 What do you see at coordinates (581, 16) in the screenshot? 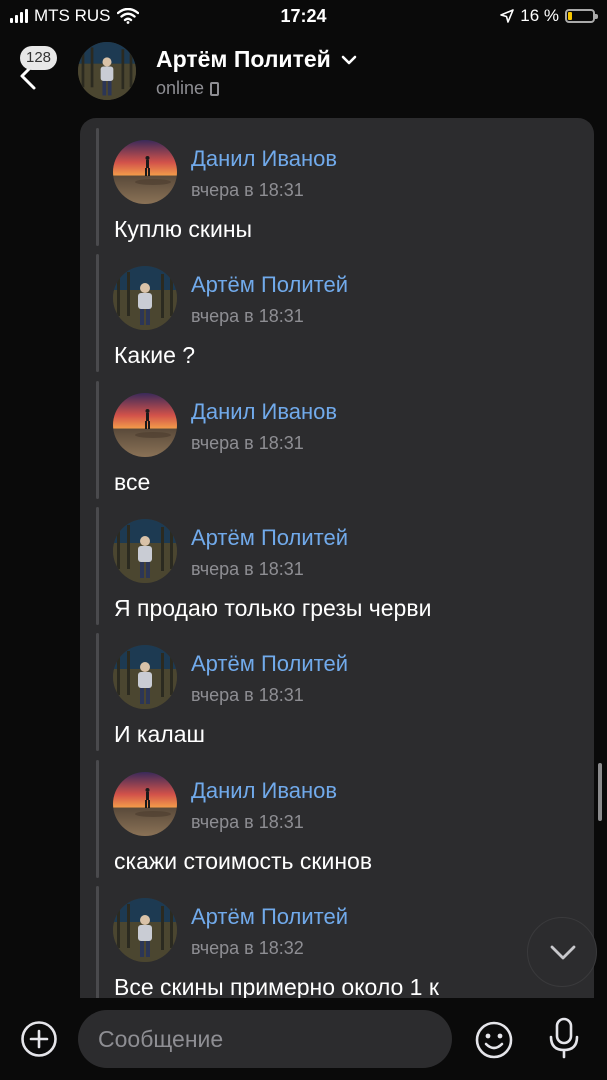
I see `battery-icon` at bounding box center [581, 16].